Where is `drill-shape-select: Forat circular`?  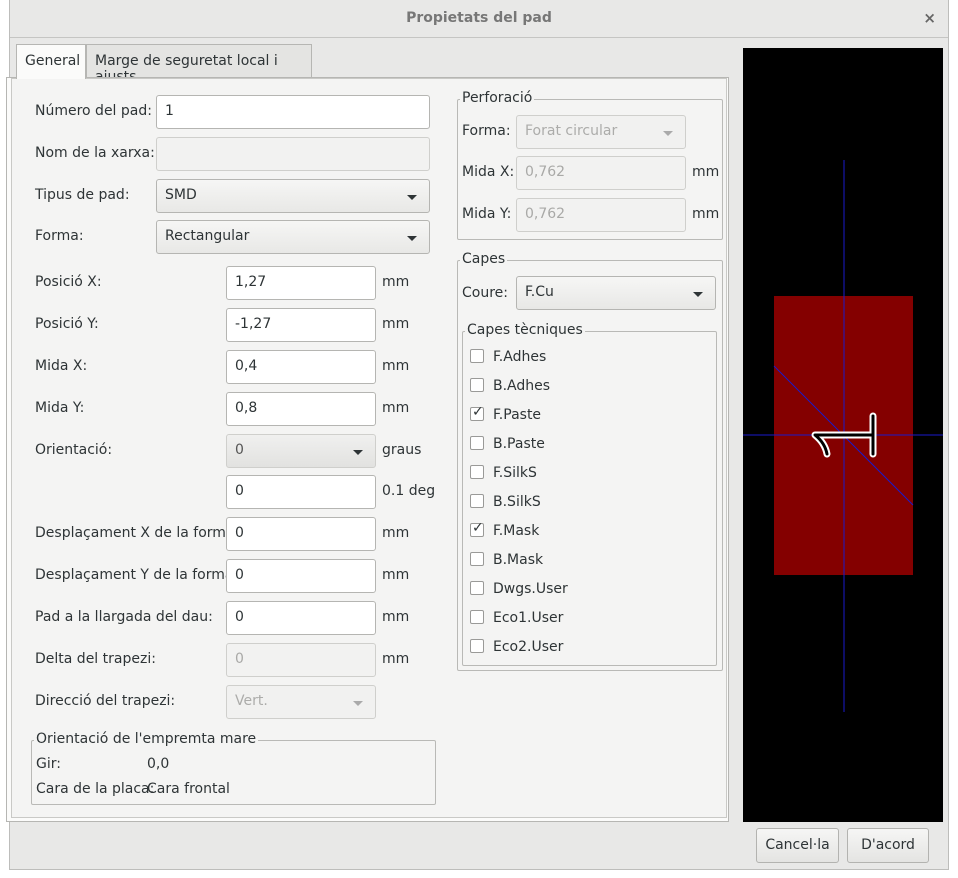
drill-shape-select: Forat circular is located at coordinates (601, 132).